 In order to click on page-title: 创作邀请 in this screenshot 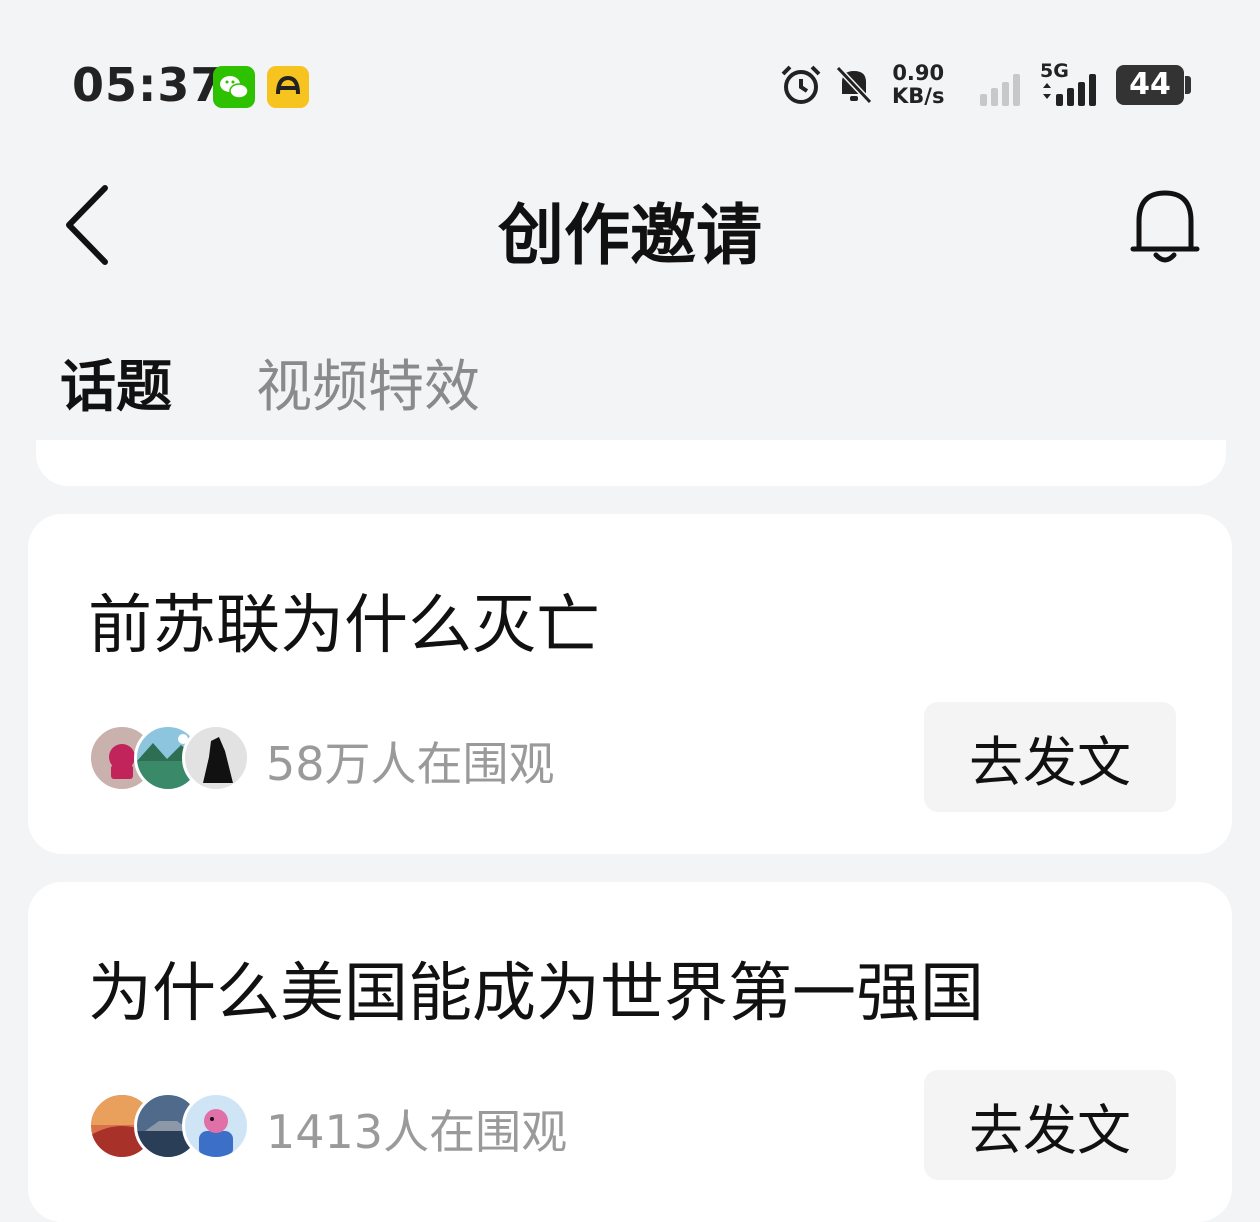, I will do `click(630, 235)`.